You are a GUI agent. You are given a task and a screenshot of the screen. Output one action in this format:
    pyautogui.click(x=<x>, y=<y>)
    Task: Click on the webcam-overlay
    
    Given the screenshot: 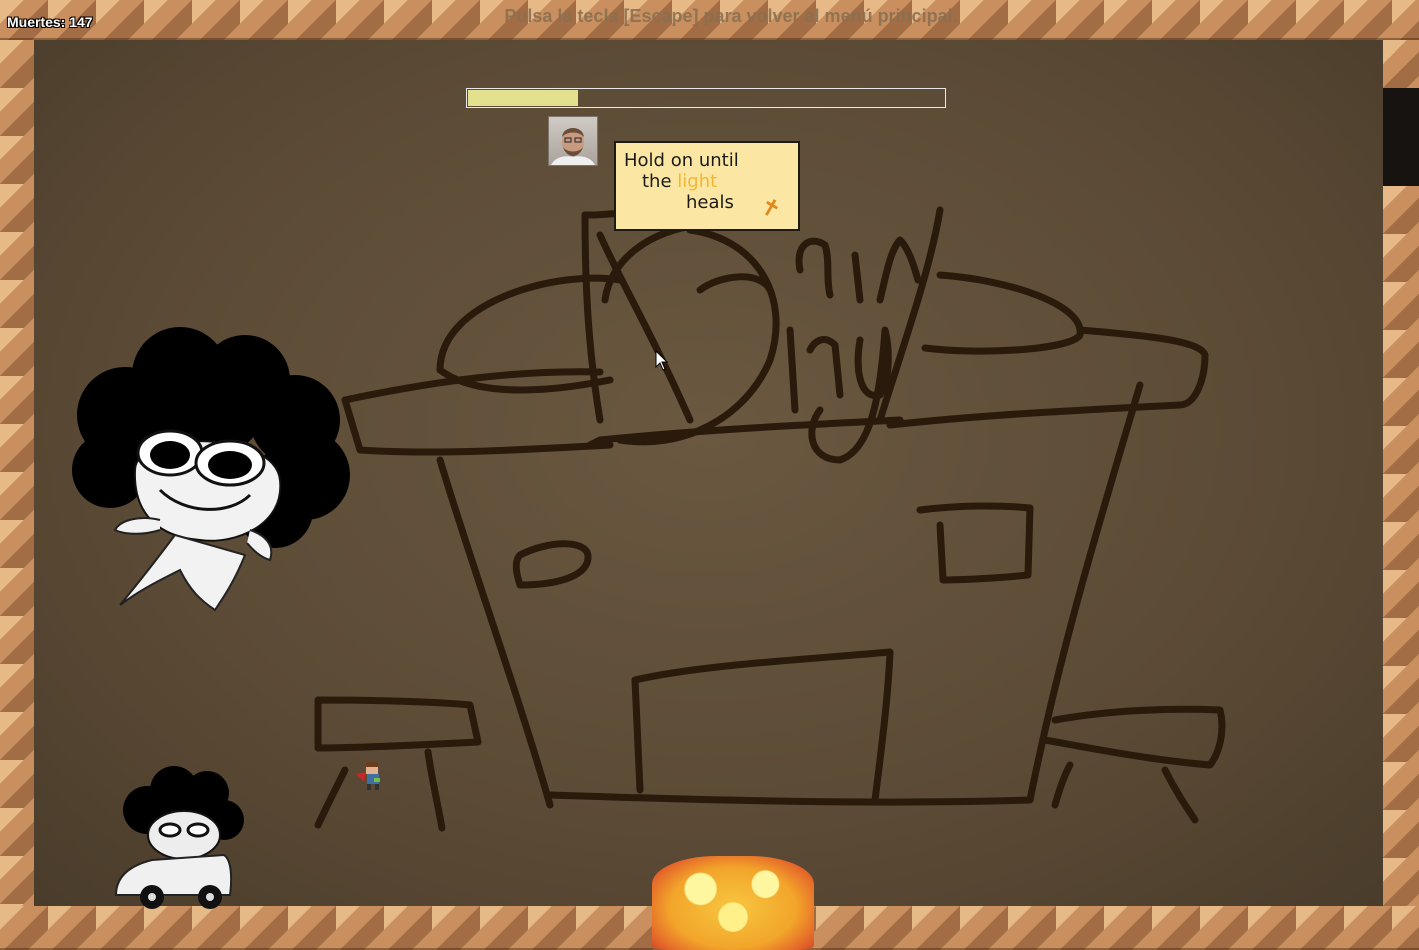 What is the action you would take?
    pyautogui.click(x=573, y=141)
    